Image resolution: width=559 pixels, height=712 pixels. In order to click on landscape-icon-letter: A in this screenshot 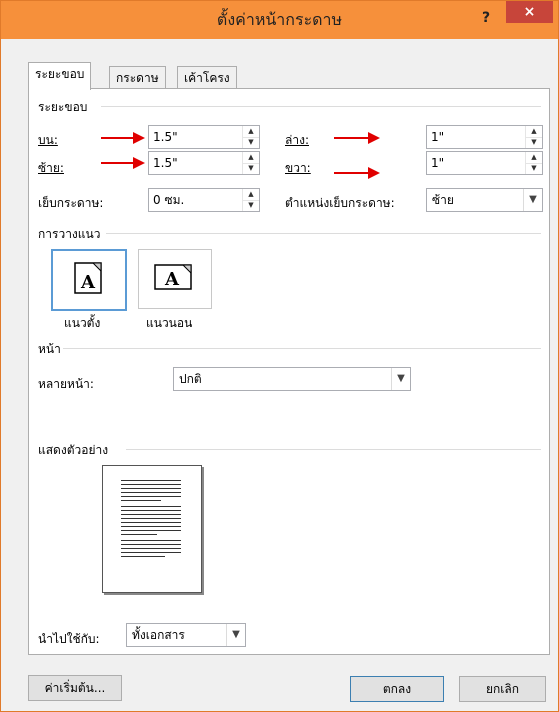, I will do `click(172, 279)`.